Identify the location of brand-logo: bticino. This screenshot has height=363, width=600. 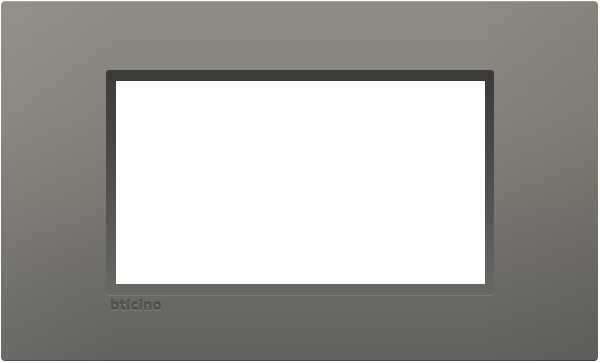
(136, 306).